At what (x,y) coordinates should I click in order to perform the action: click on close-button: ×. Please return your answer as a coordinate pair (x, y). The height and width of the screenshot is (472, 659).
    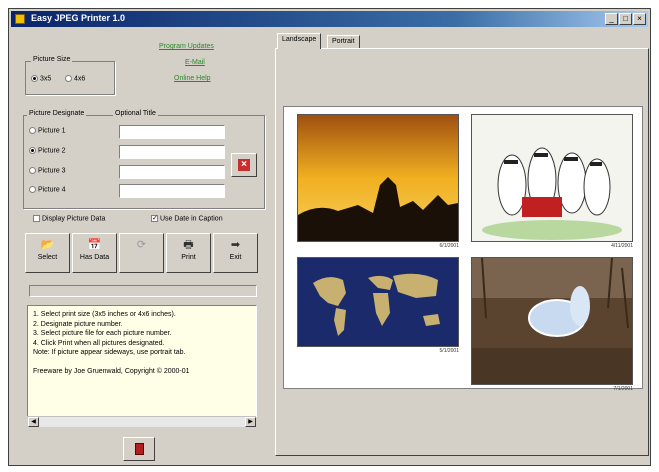
    Looking at the image, I should click on (639, 19).